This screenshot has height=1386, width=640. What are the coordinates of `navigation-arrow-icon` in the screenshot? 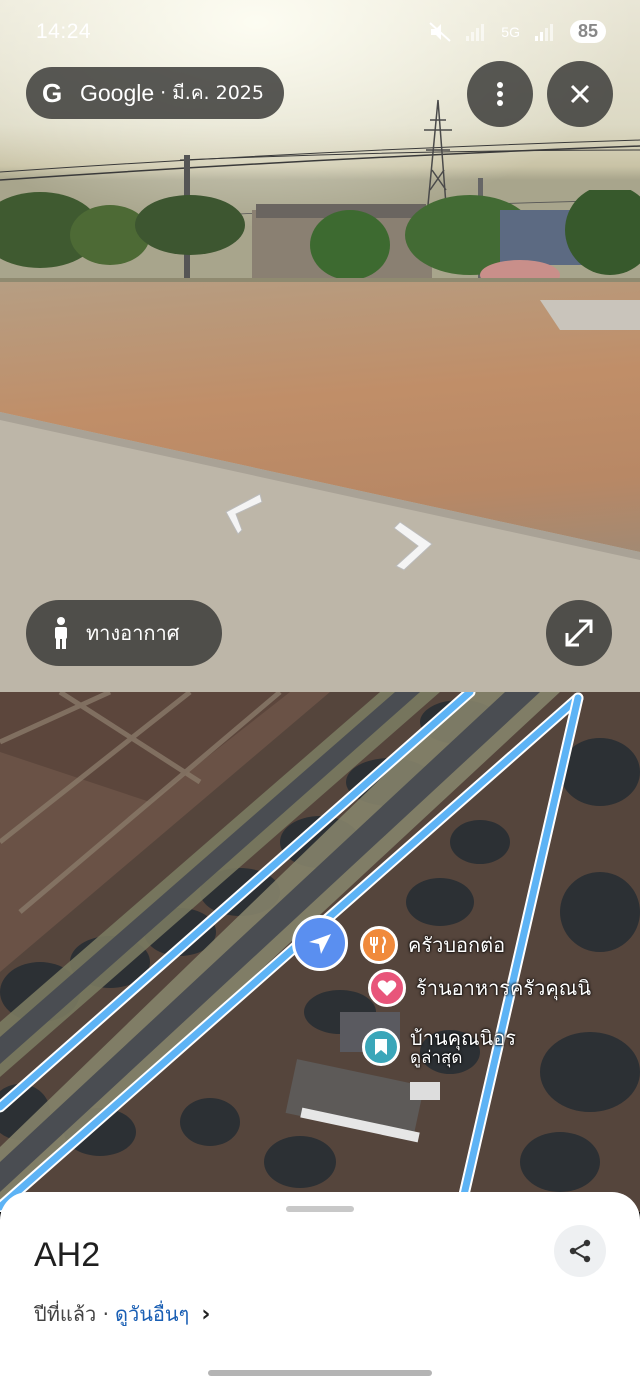 It's located at (320, 944).